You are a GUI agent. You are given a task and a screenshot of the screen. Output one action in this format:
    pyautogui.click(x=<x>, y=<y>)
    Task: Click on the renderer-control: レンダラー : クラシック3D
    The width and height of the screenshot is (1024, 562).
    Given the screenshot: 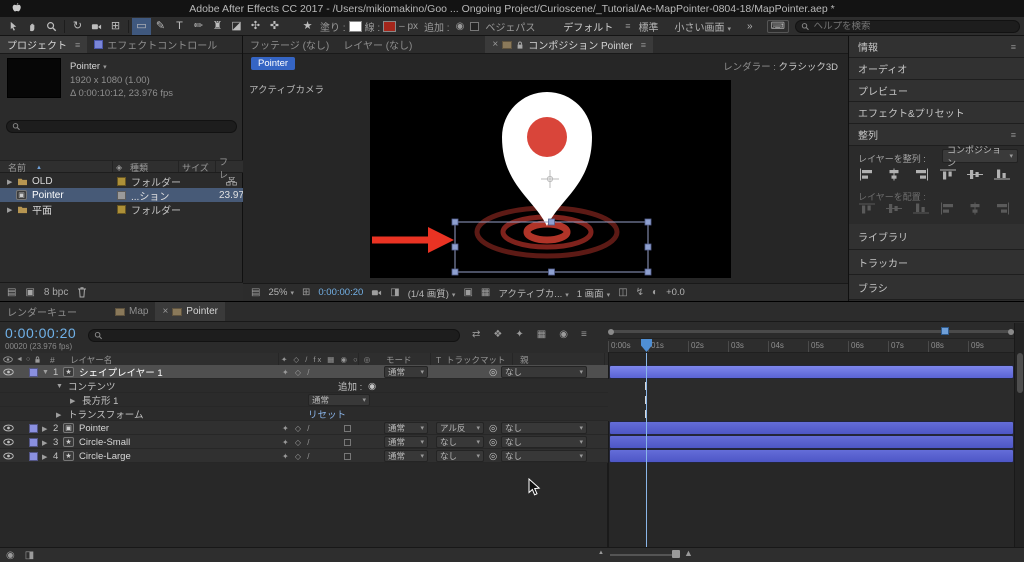 What is the action you would take?
    pyautogui.click(x=780, y=66)
    